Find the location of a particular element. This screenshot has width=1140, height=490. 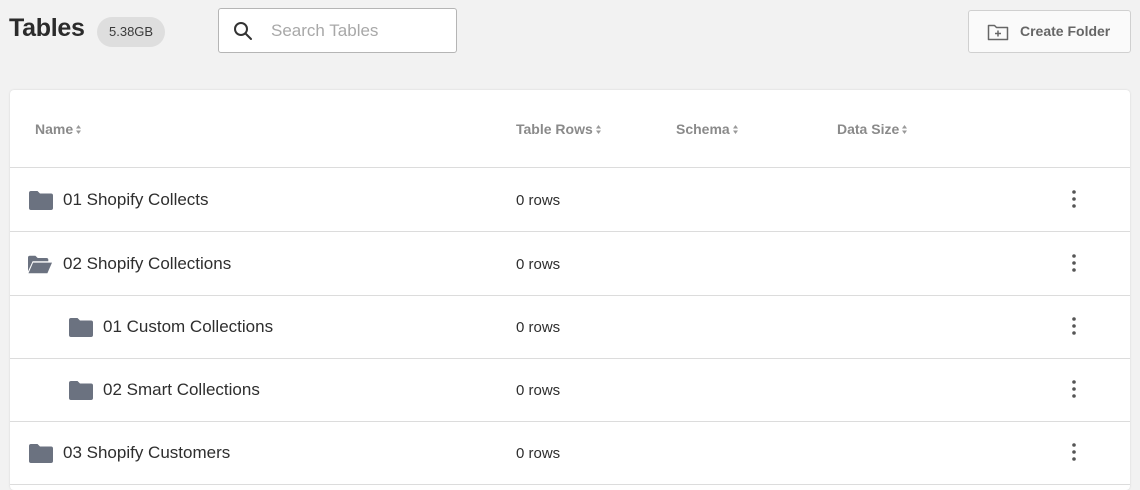

storage-size-badge: 5.38GB is located at coordinates (131, 32).